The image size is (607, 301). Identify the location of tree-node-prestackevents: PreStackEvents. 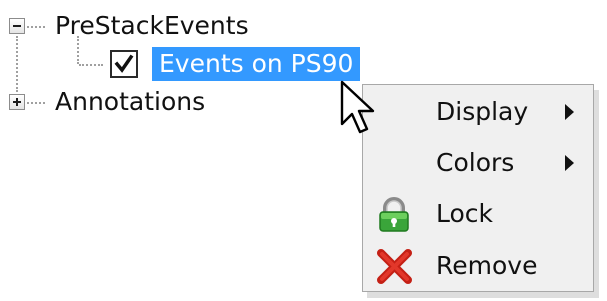
(152, 26).